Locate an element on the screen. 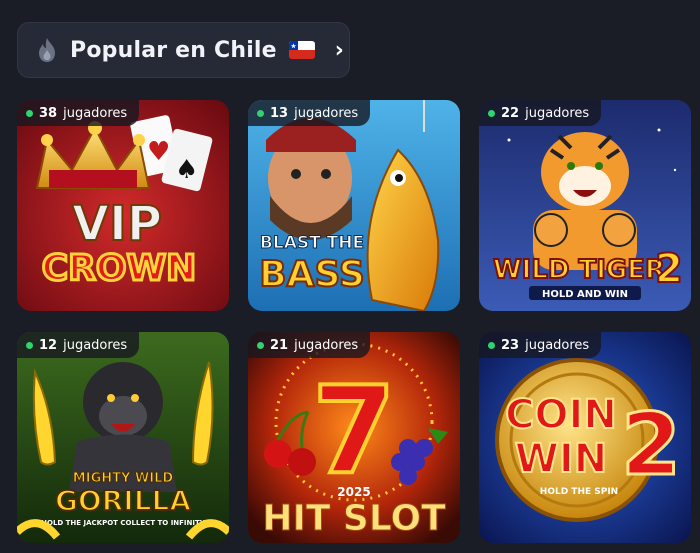 The height and width of the screenshot is (553, 700). svg-text: VIP is located at coordinates (117, 224).